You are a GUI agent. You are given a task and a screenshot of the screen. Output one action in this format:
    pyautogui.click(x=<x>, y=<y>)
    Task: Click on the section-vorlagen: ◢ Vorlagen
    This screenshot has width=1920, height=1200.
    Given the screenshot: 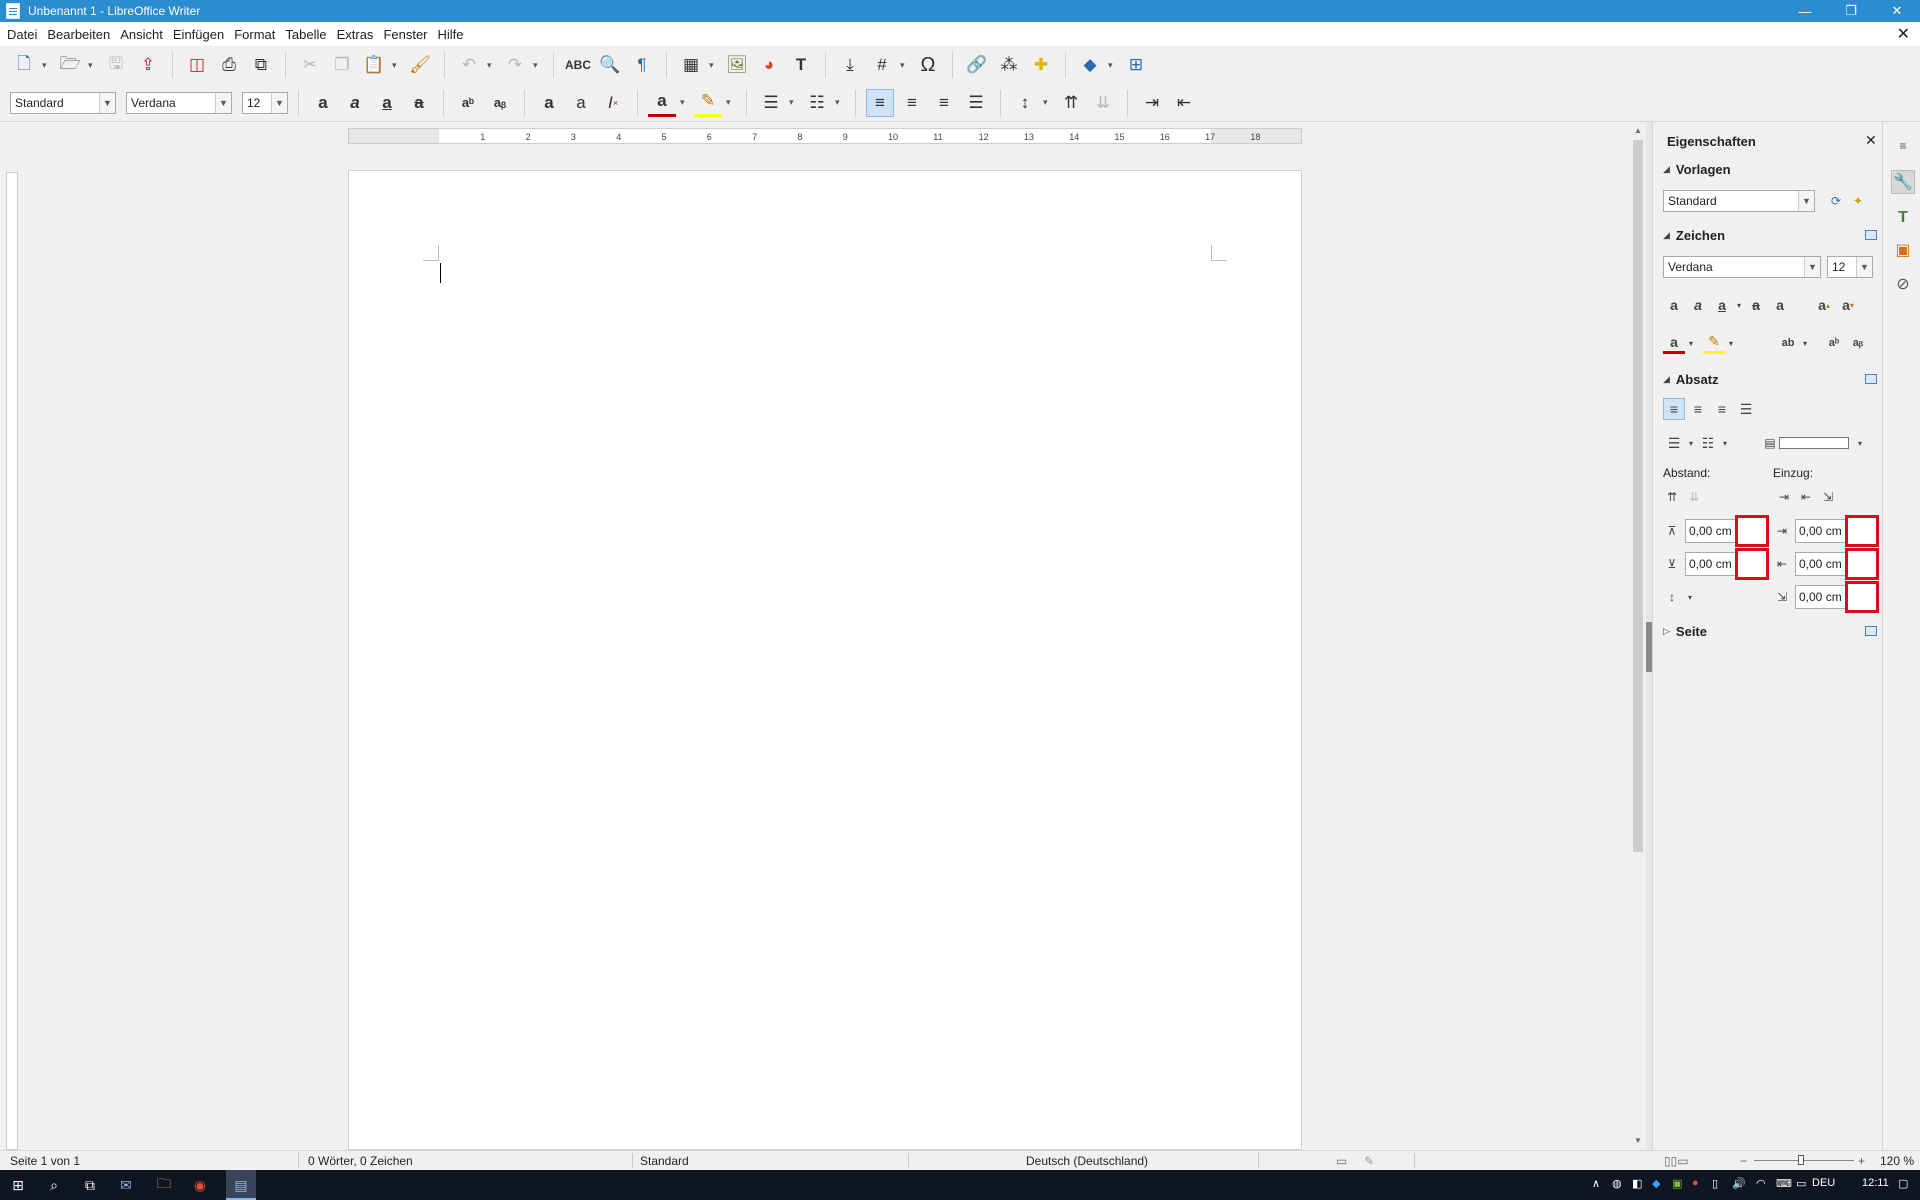 What is the action you would take?
    pyautogui.click(x=1697, y=169)
    